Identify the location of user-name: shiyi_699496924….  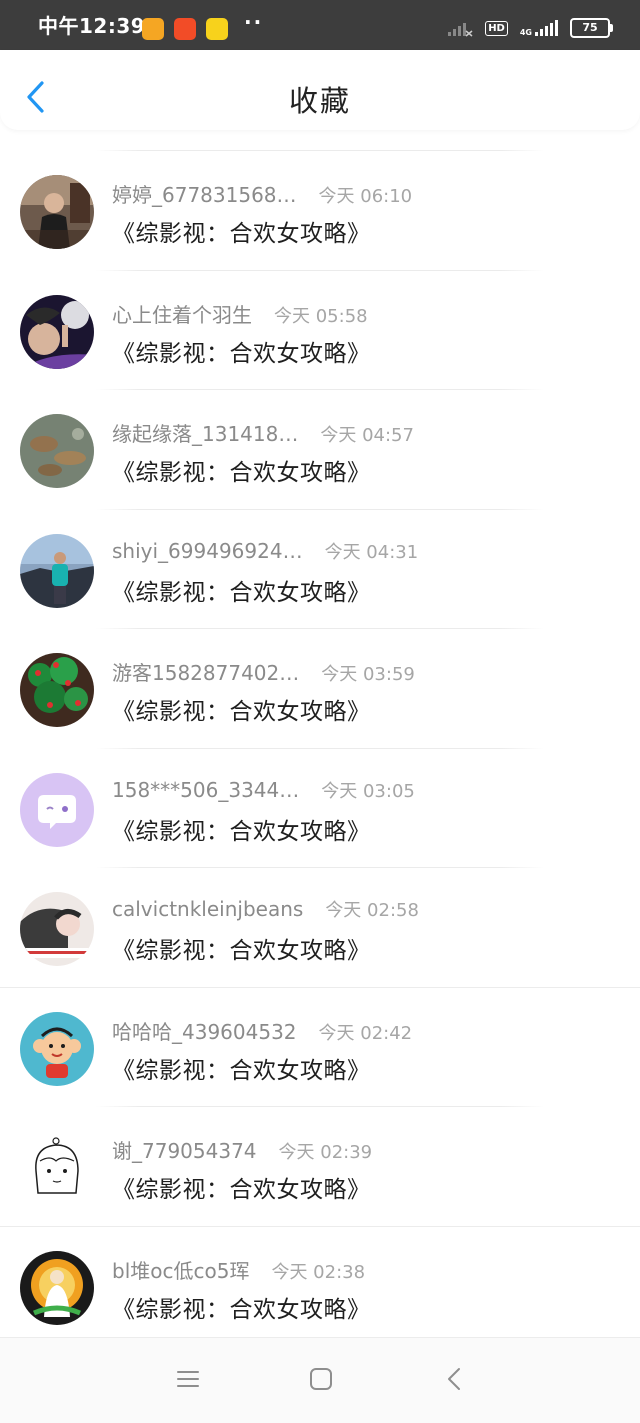
(207, 551).